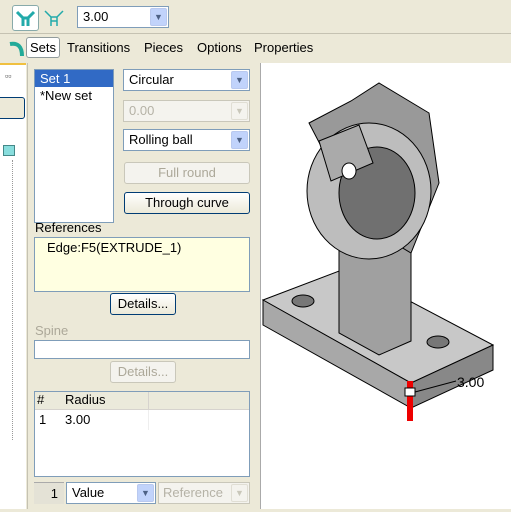 The image size is (511, 512). Describe the element at coordinates (123, 17) in the screenshot. I see `radius-value-dropdown: 3.00 ▼` at that location.